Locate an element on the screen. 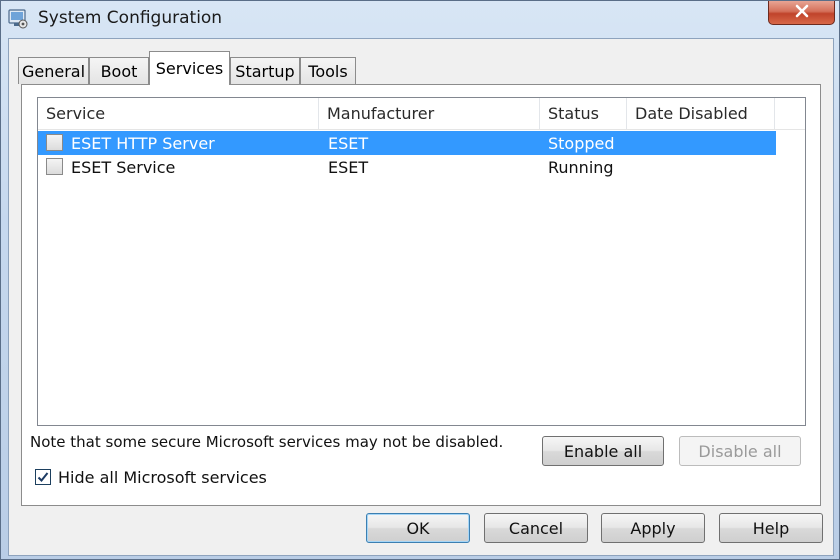 The height and width of the screenshot is (560, 840). disable-all-button: Disable all is located at coordinates (740, 451).